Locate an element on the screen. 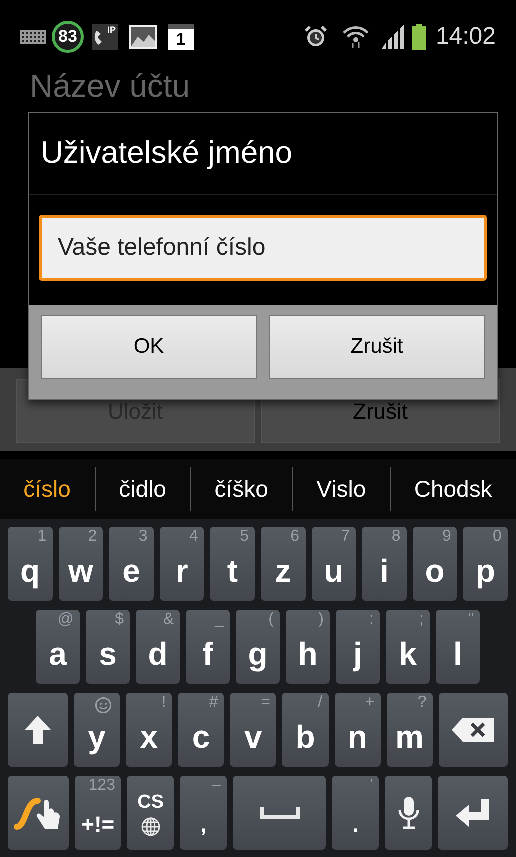  language-code: CS is located at coordinates (151, 802).